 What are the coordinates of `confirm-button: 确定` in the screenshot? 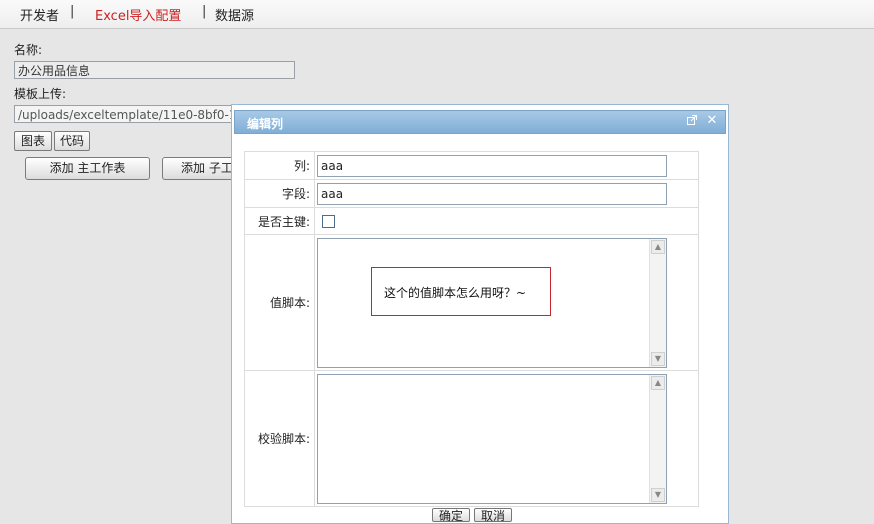 It's located at (451, 515).